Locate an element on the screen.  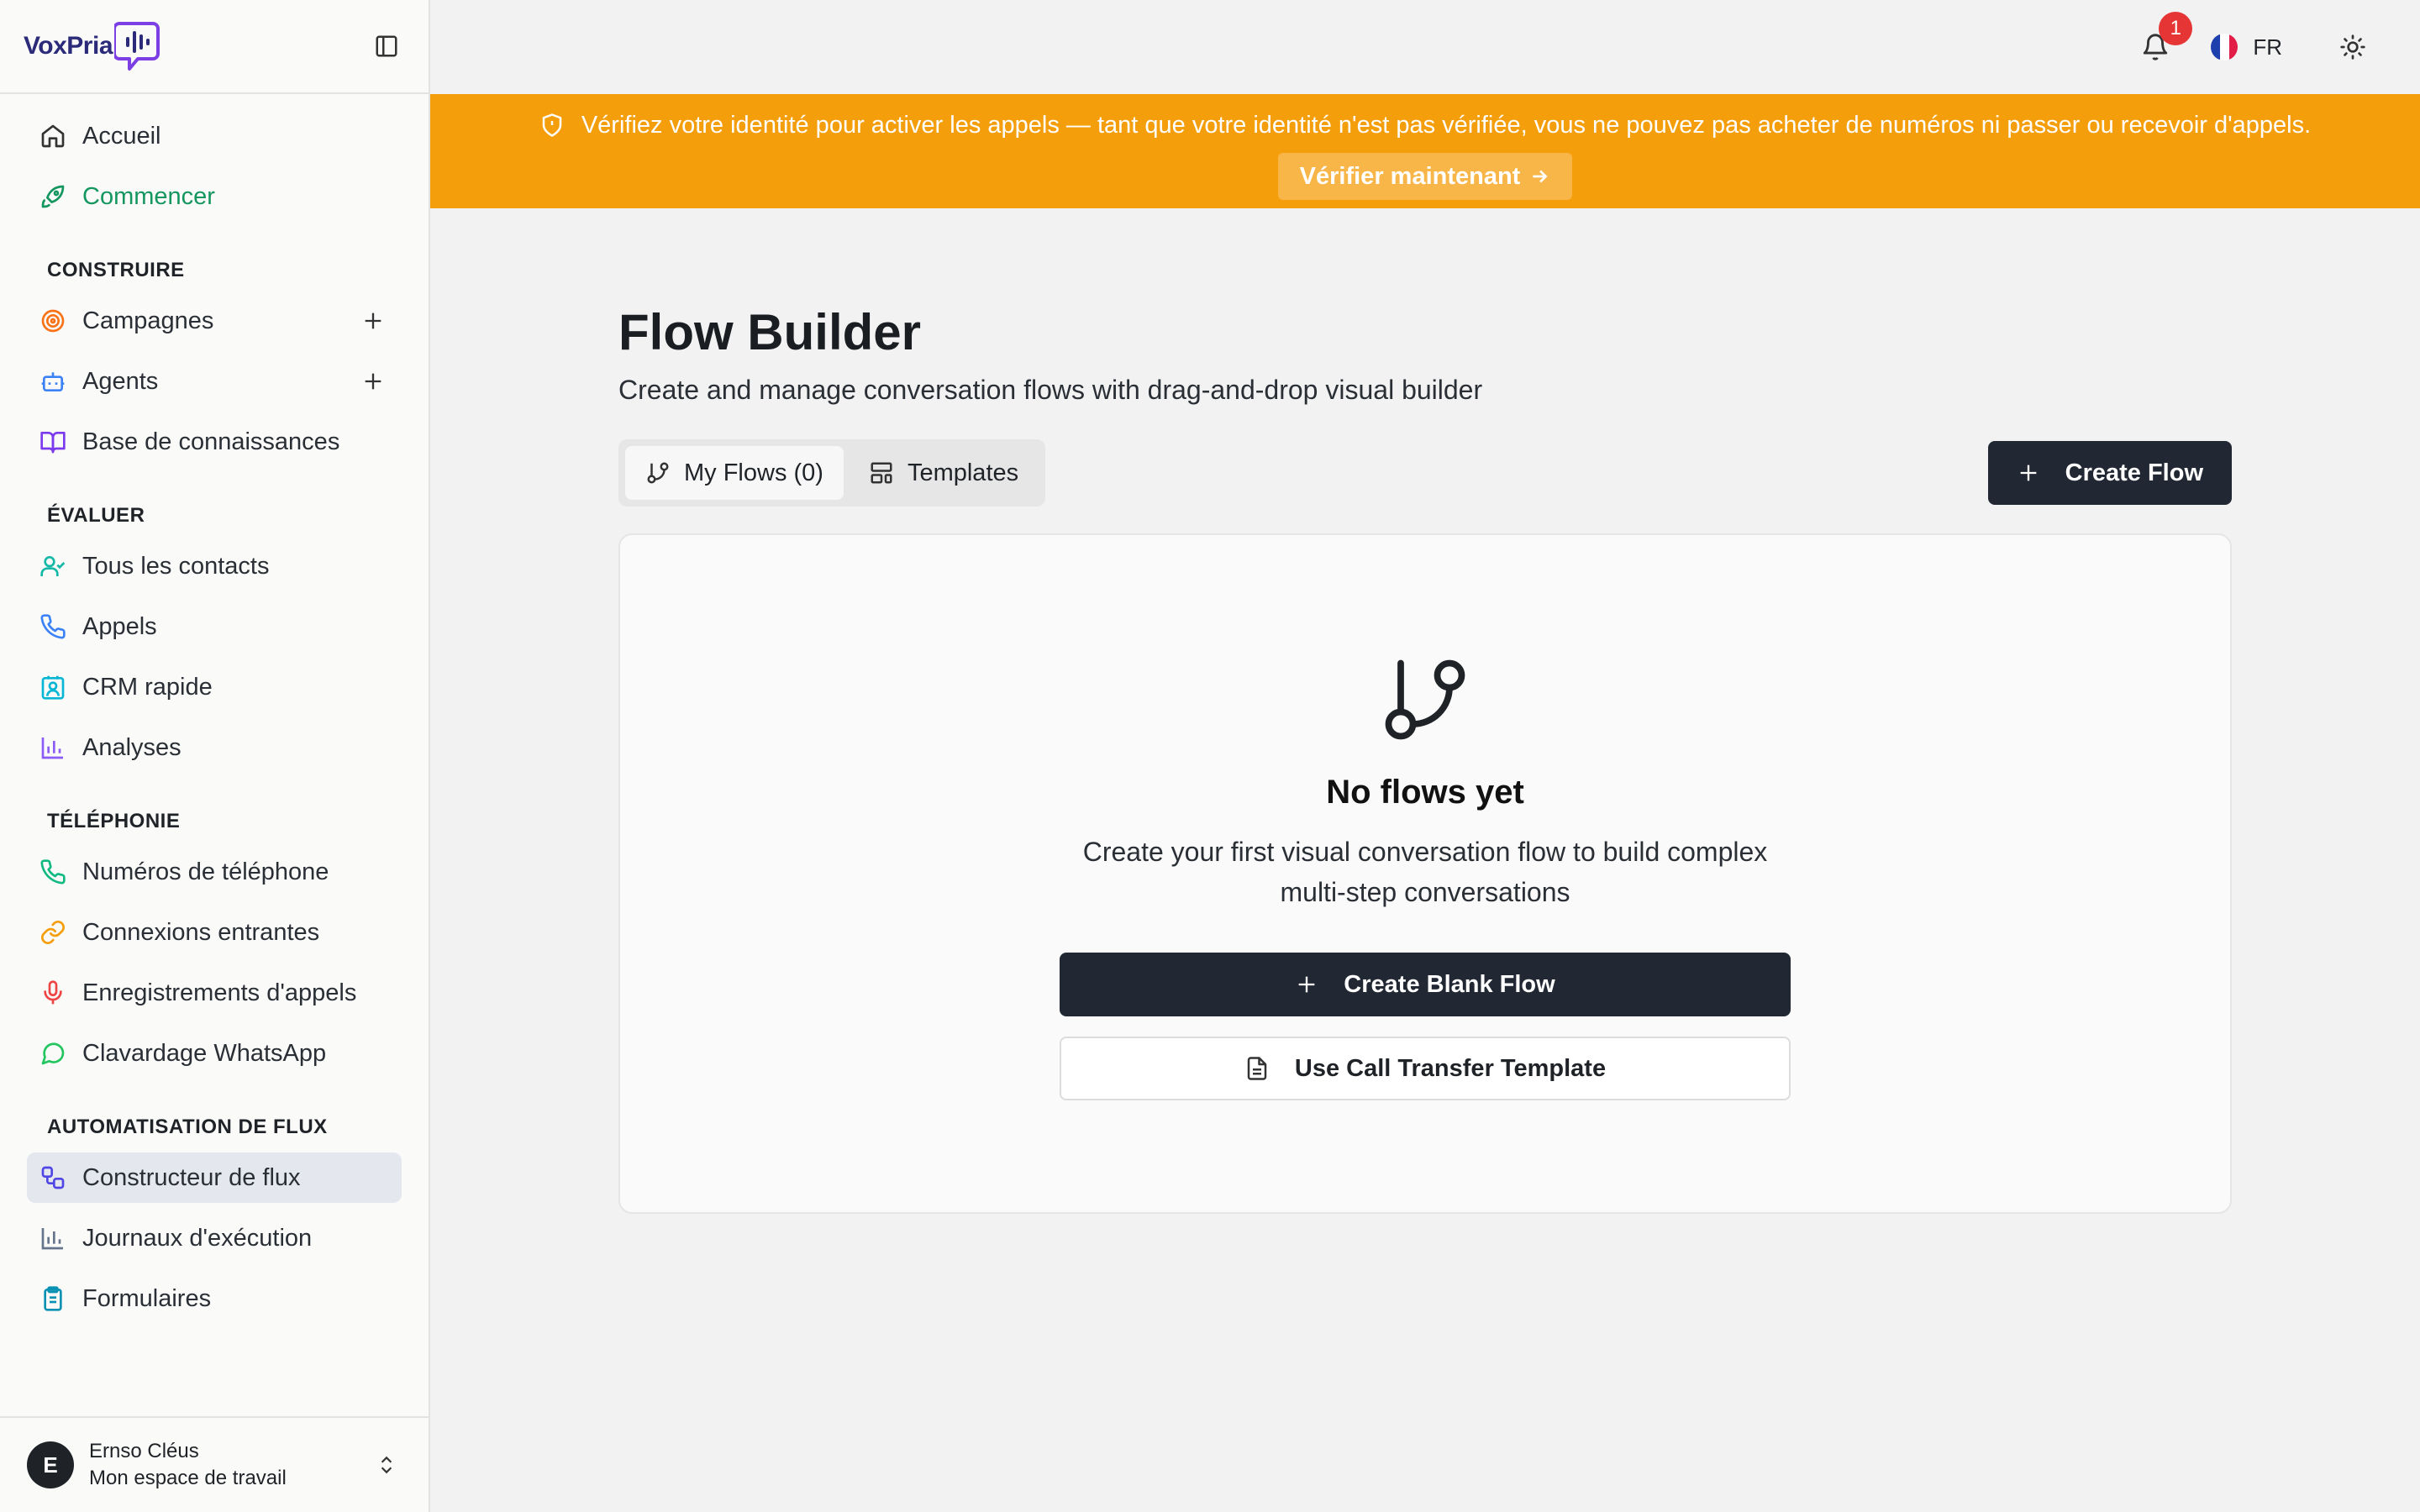
use-template-label: Use Call Transfer Template is located at coordinates (1450, 1068).